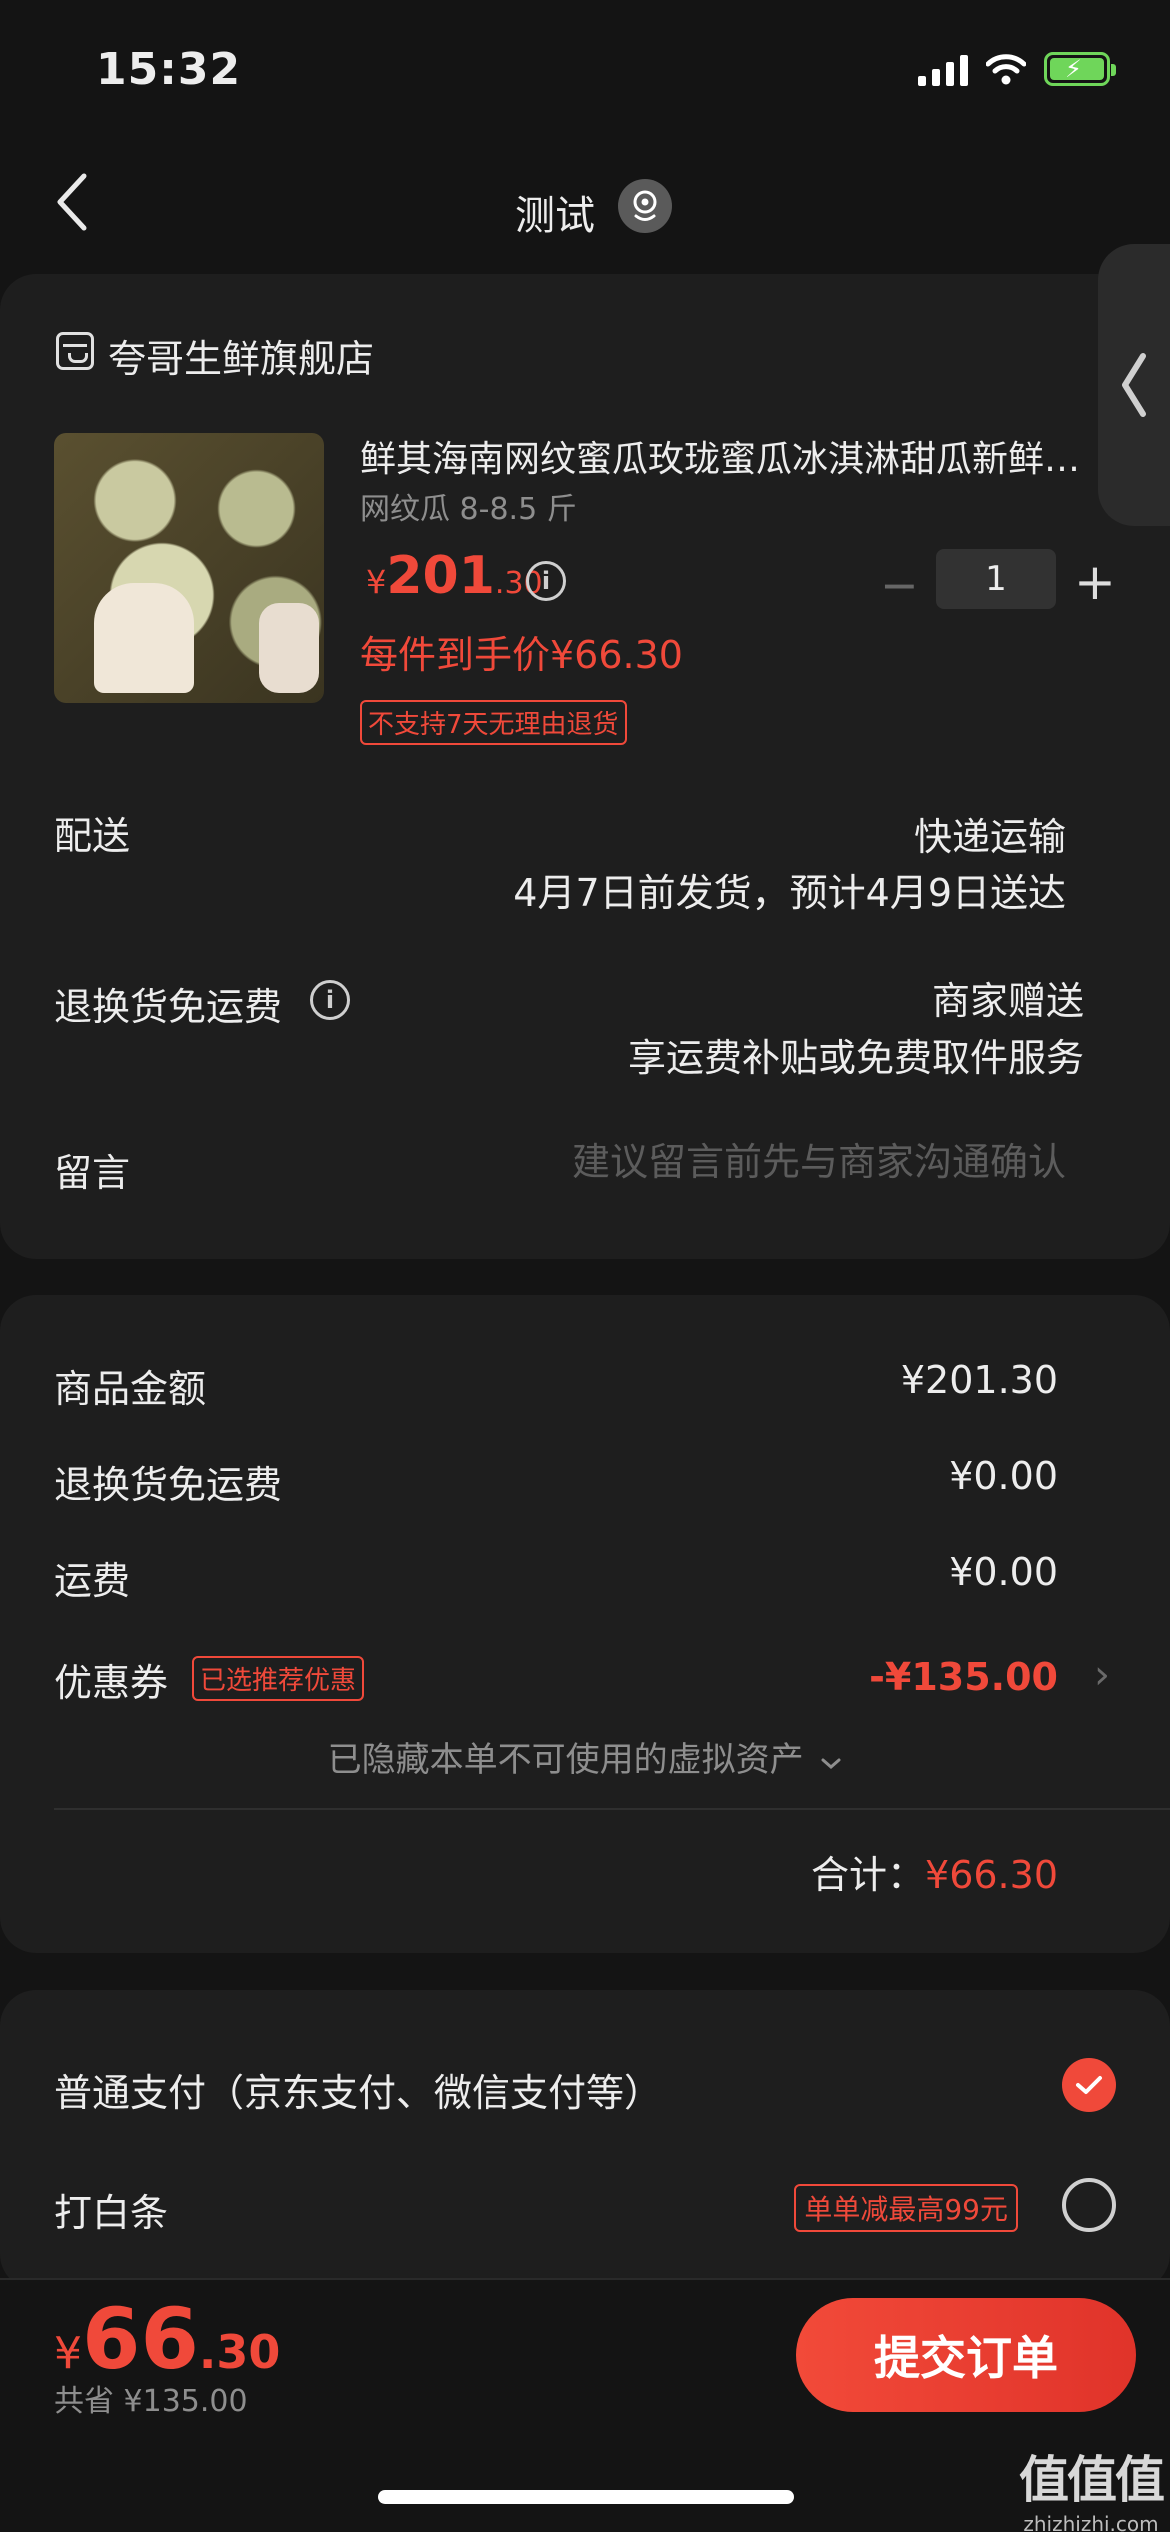 The width and height of the screenshot is (1170, 2532). Describe the element at coordinates (565, 1760) in the screenshot. I see `hidden-assets-text: 已隐藏本单不可使用的虚拟资产` at that location.